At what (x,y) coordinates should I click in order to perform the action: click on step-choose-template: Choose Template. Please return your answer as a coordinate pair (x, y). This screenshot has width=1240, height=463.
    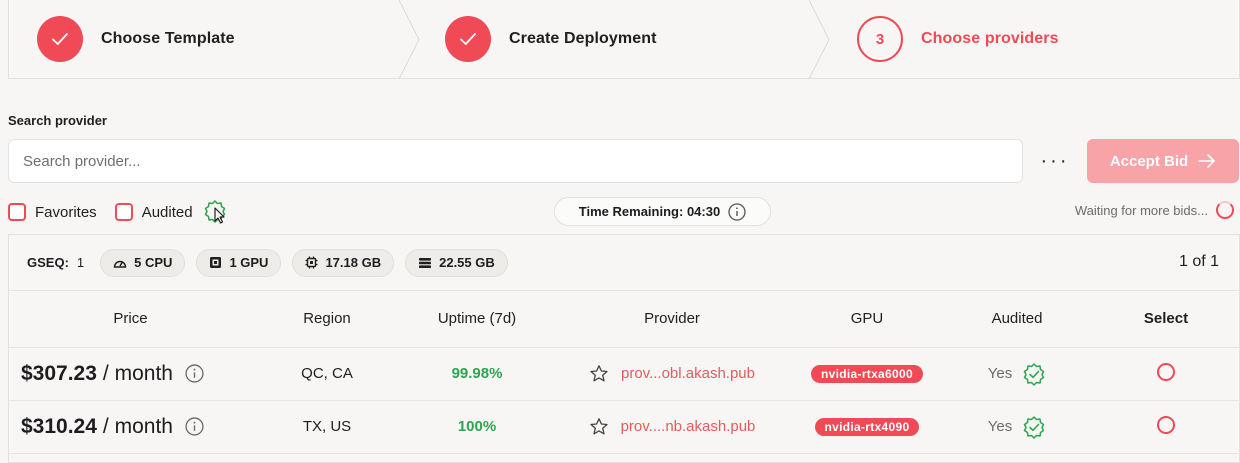
    Looking at the image, I should click on (214, 39).